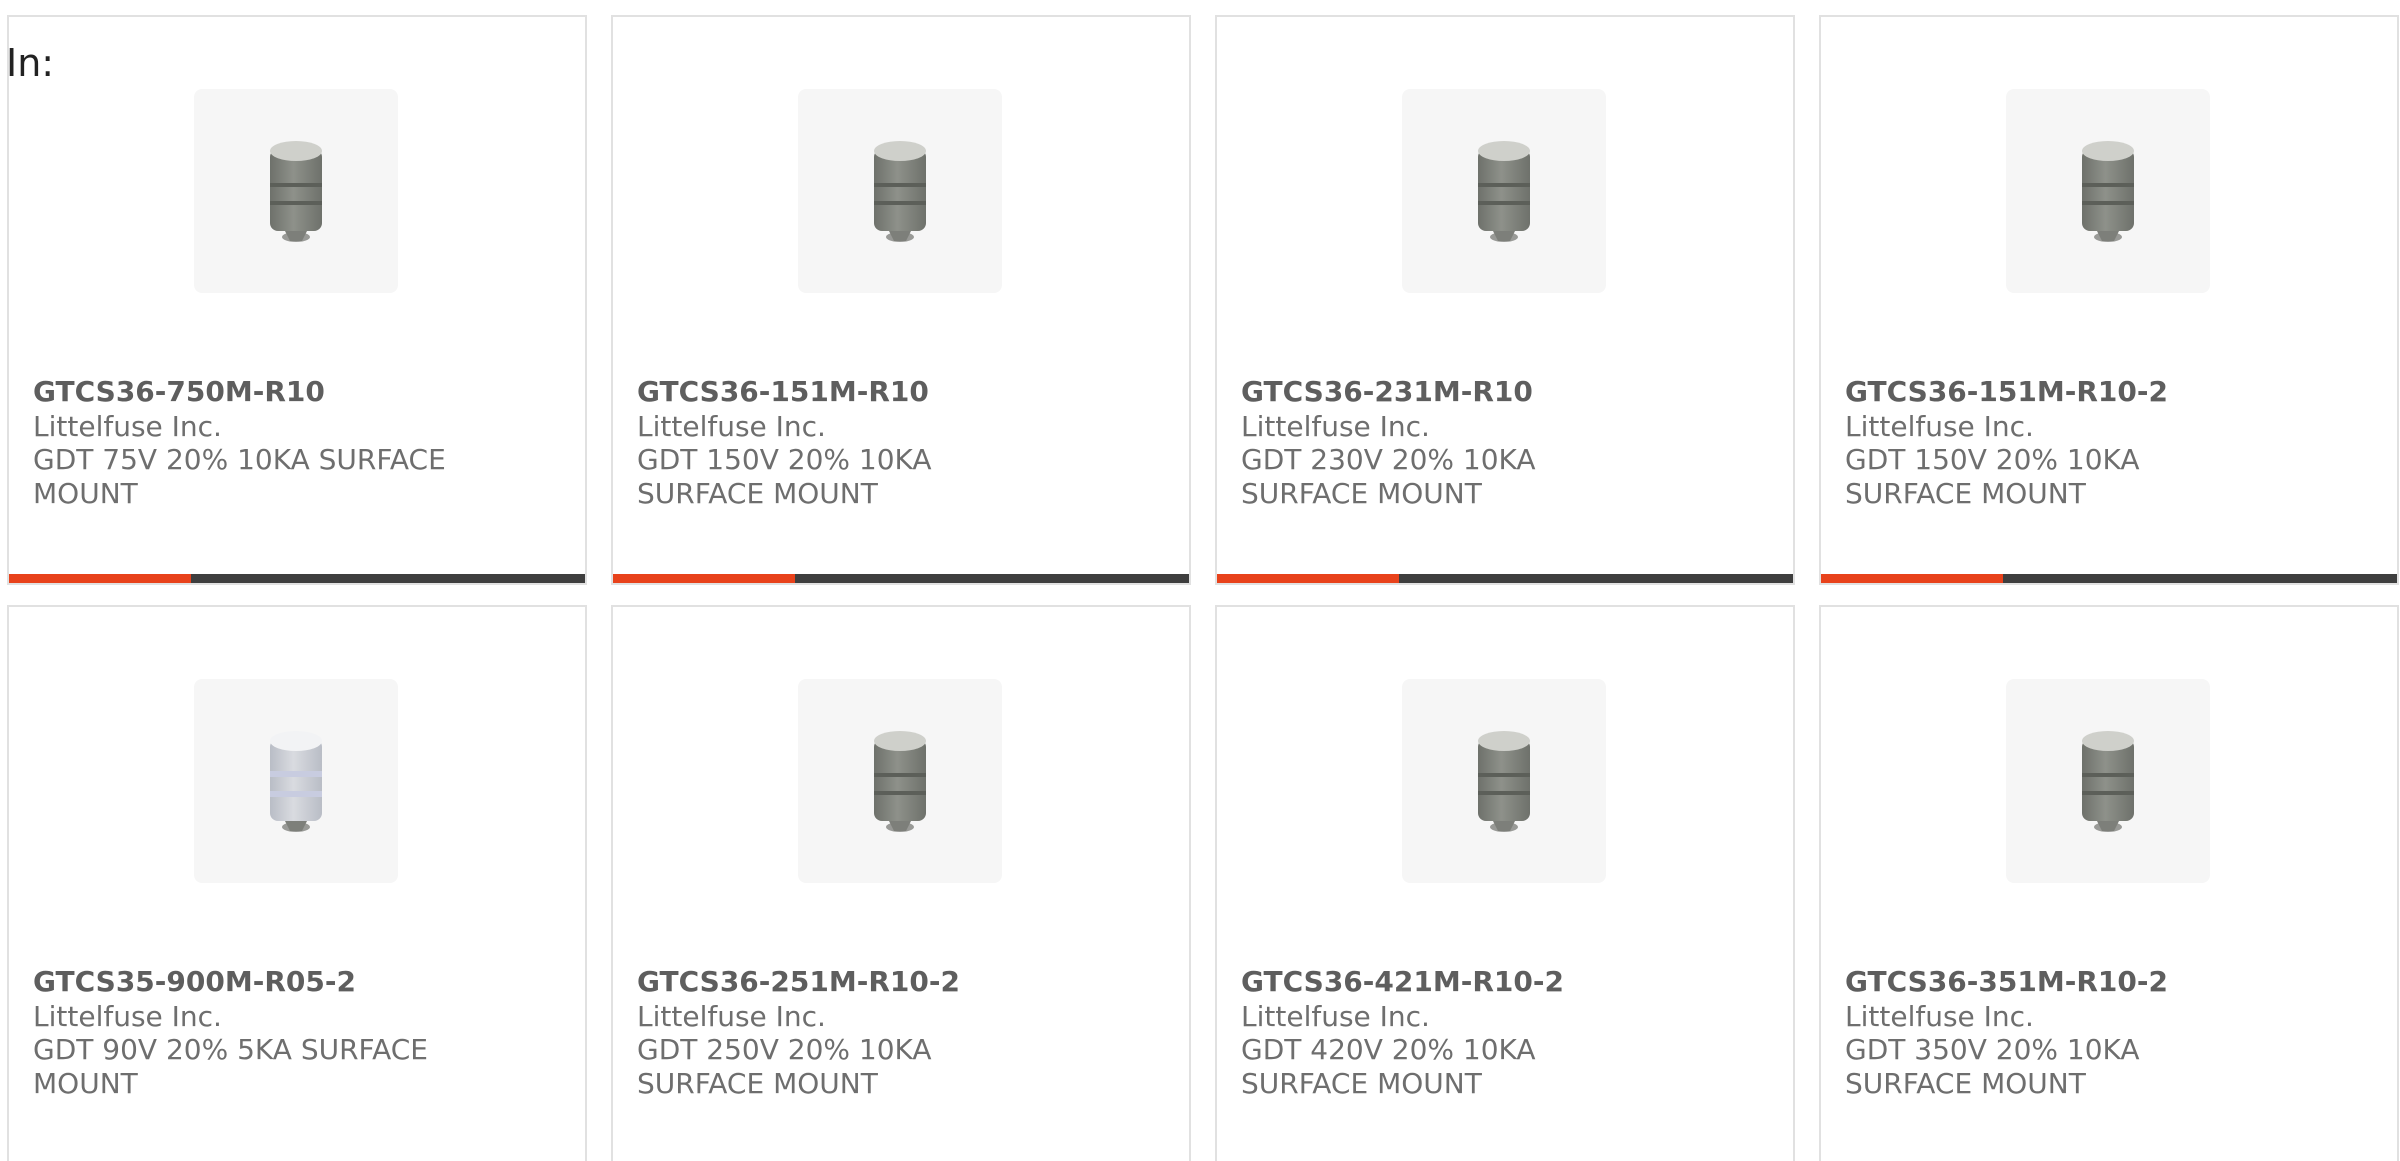 The image size is (2400, 1161). Describe the element at coordinates (783, 391) in the screenshot. I see `part-number: GTCS36-151M-R10` at that location.